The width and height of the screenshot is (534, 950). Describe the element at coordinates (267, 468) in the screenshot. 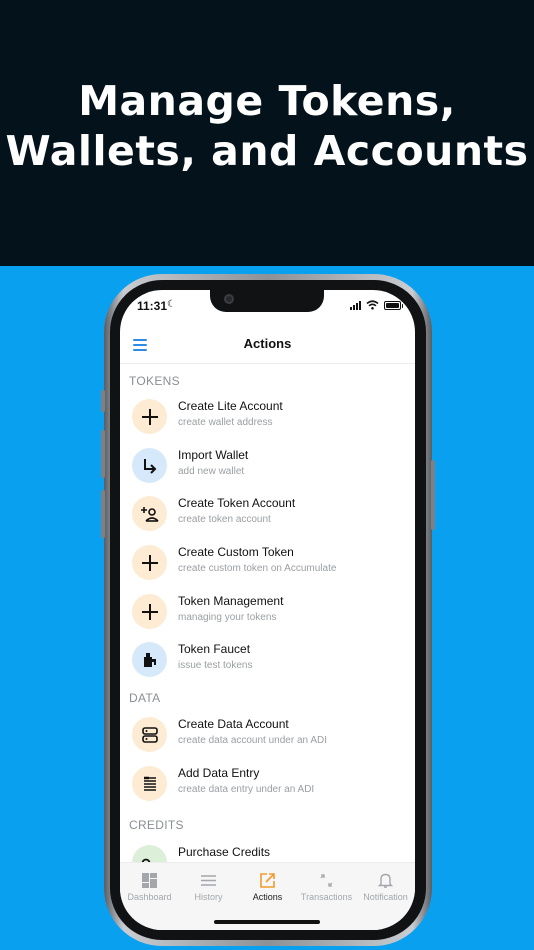

I see `action-import-wallet: Import Wallet add new wallet` at that location.